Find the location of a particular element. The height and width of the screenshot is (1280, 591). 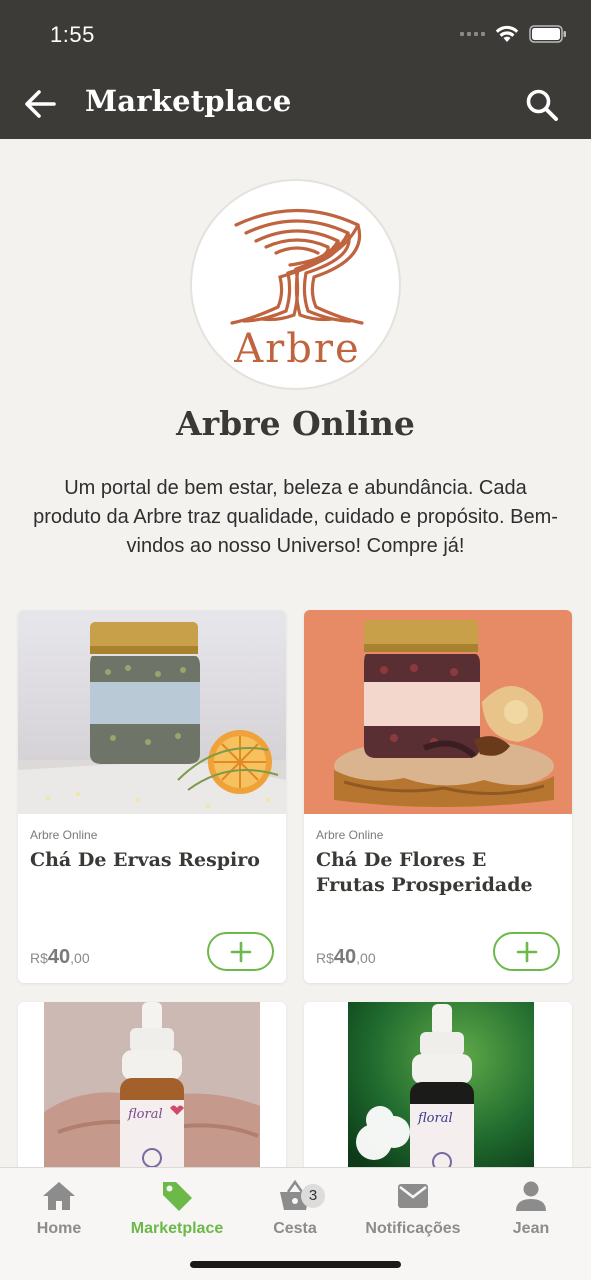

arbre-logo-icon: Arbre is located at coordinates (297, 290).